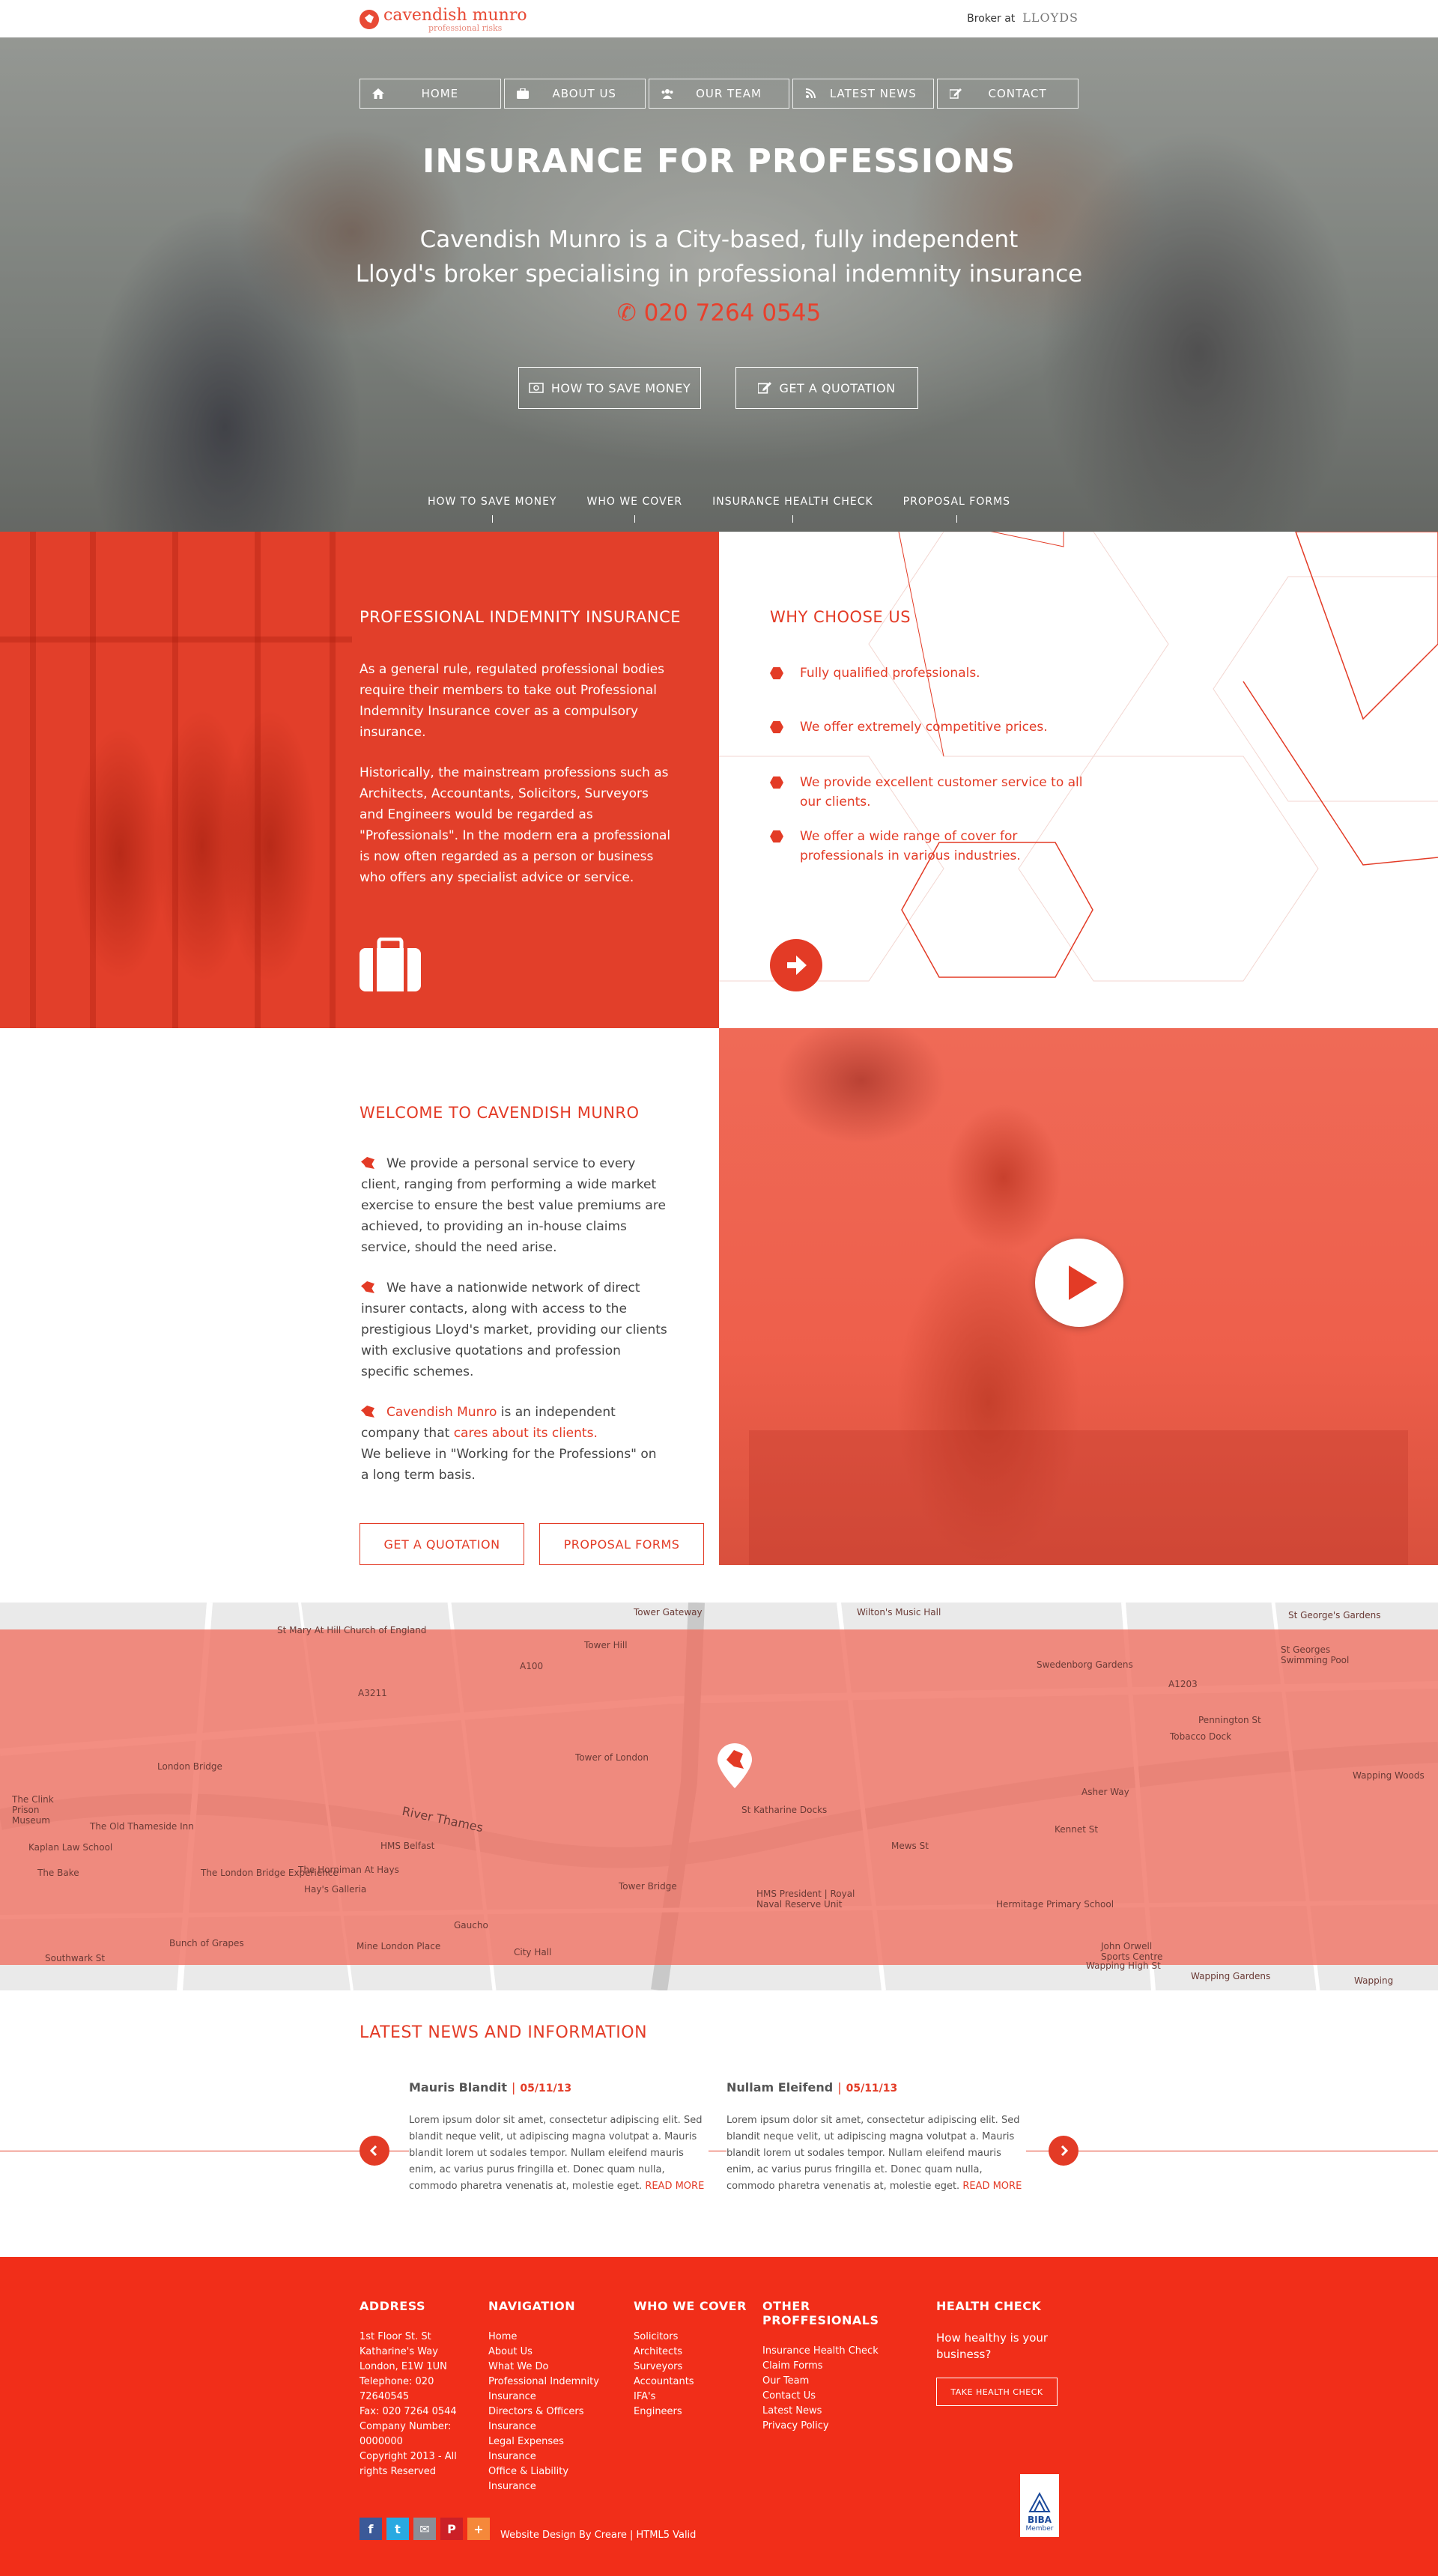  I want to click on nav-about-us: ABOUT US, so click(574, 94).